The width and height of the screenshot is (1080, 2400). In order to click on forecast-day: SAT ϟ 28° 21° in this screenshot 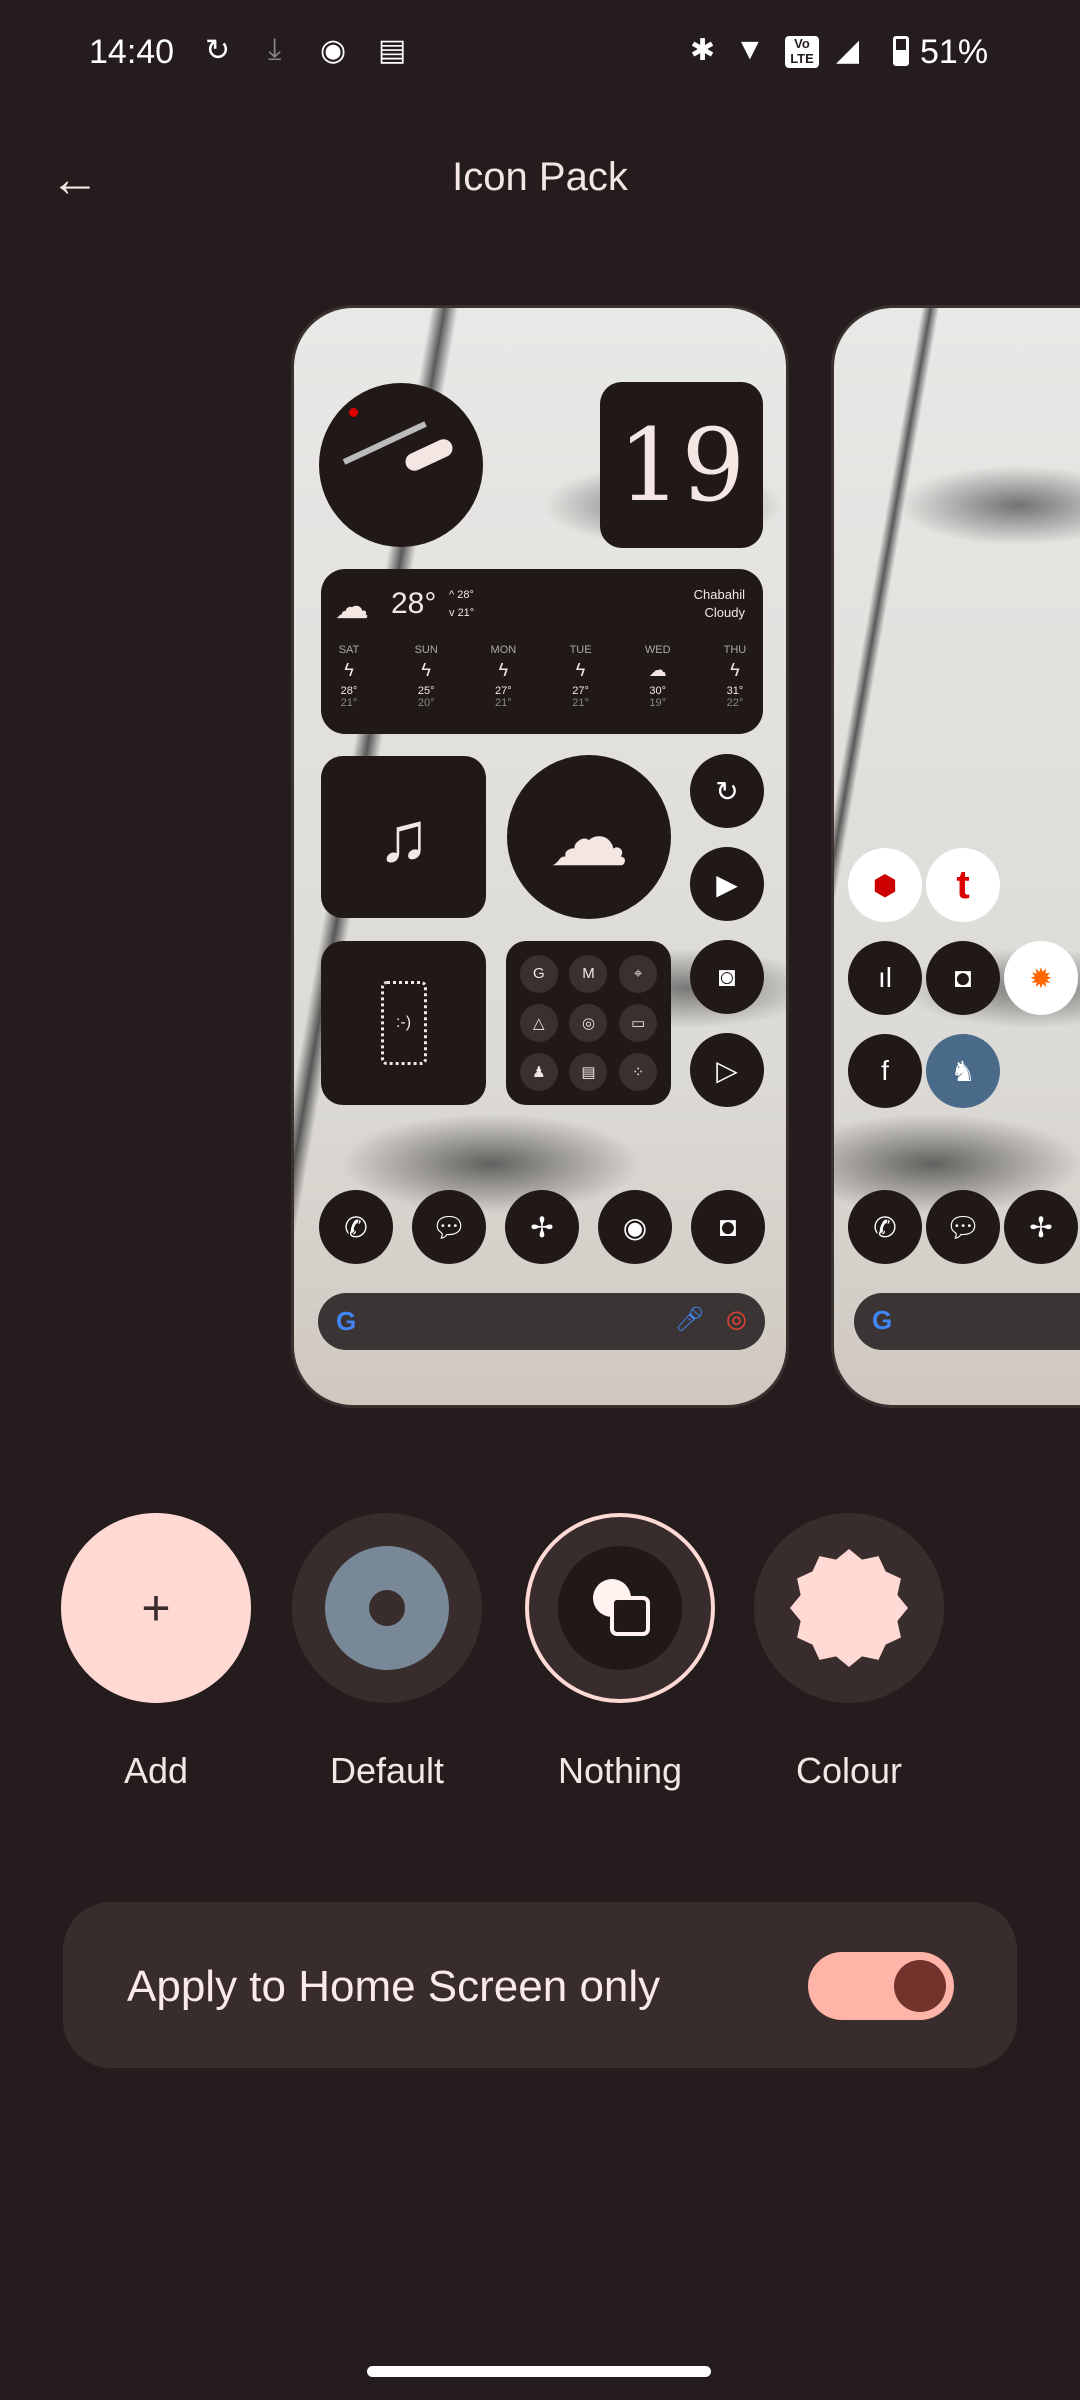, I will do `click(349, 676)`.